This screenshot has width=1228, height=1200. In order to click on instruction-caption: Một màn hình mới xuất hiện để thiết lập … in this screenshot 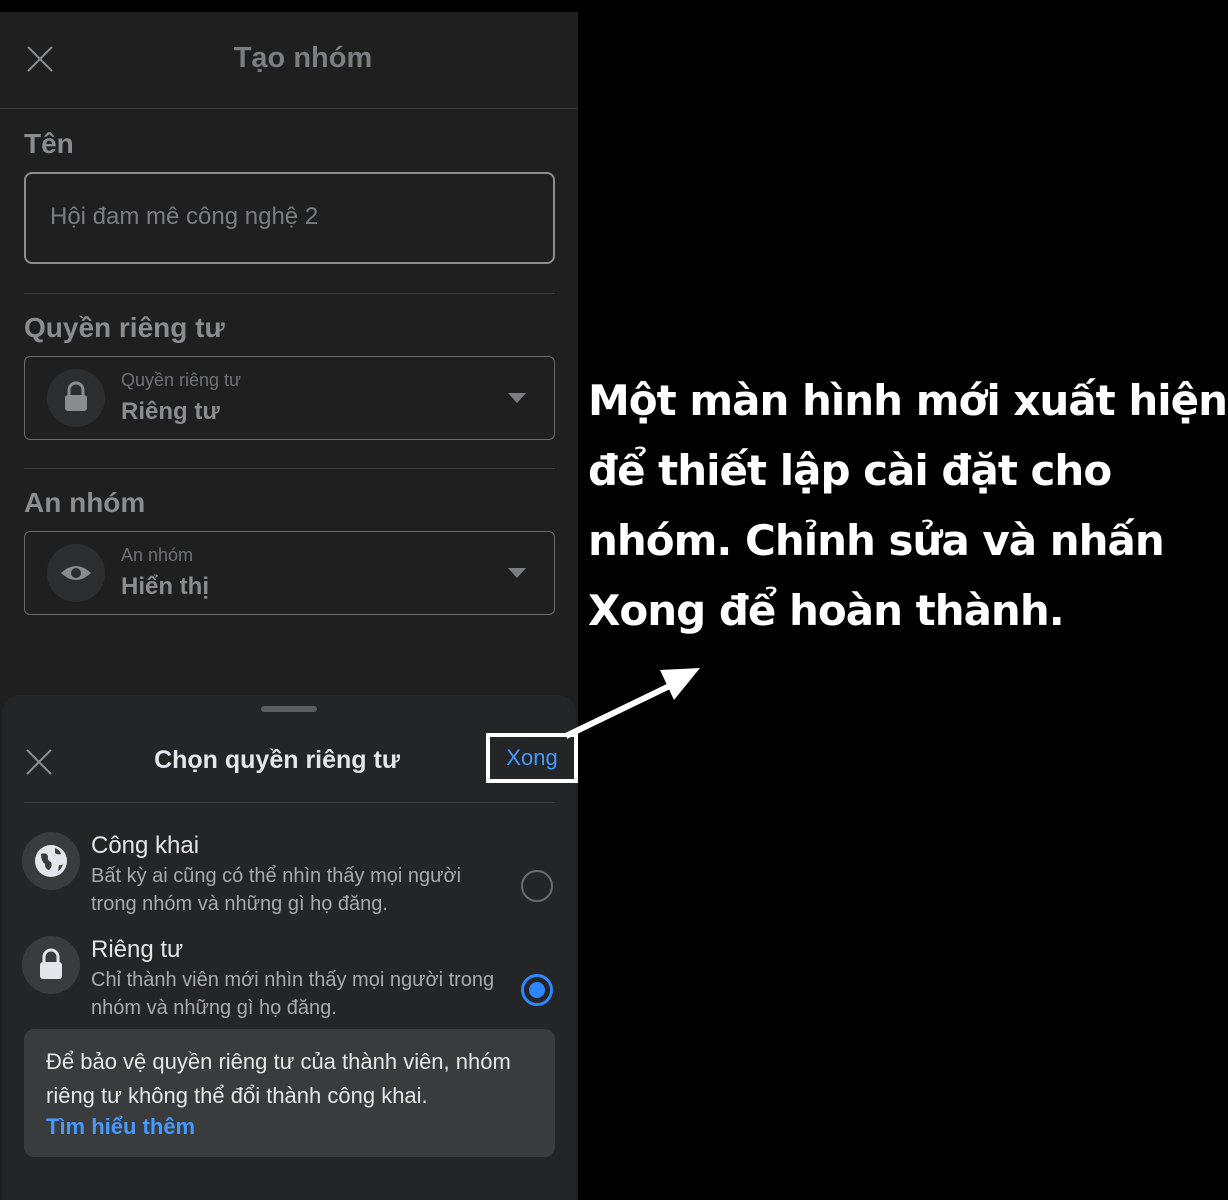, I will do `click(908, 505)`.